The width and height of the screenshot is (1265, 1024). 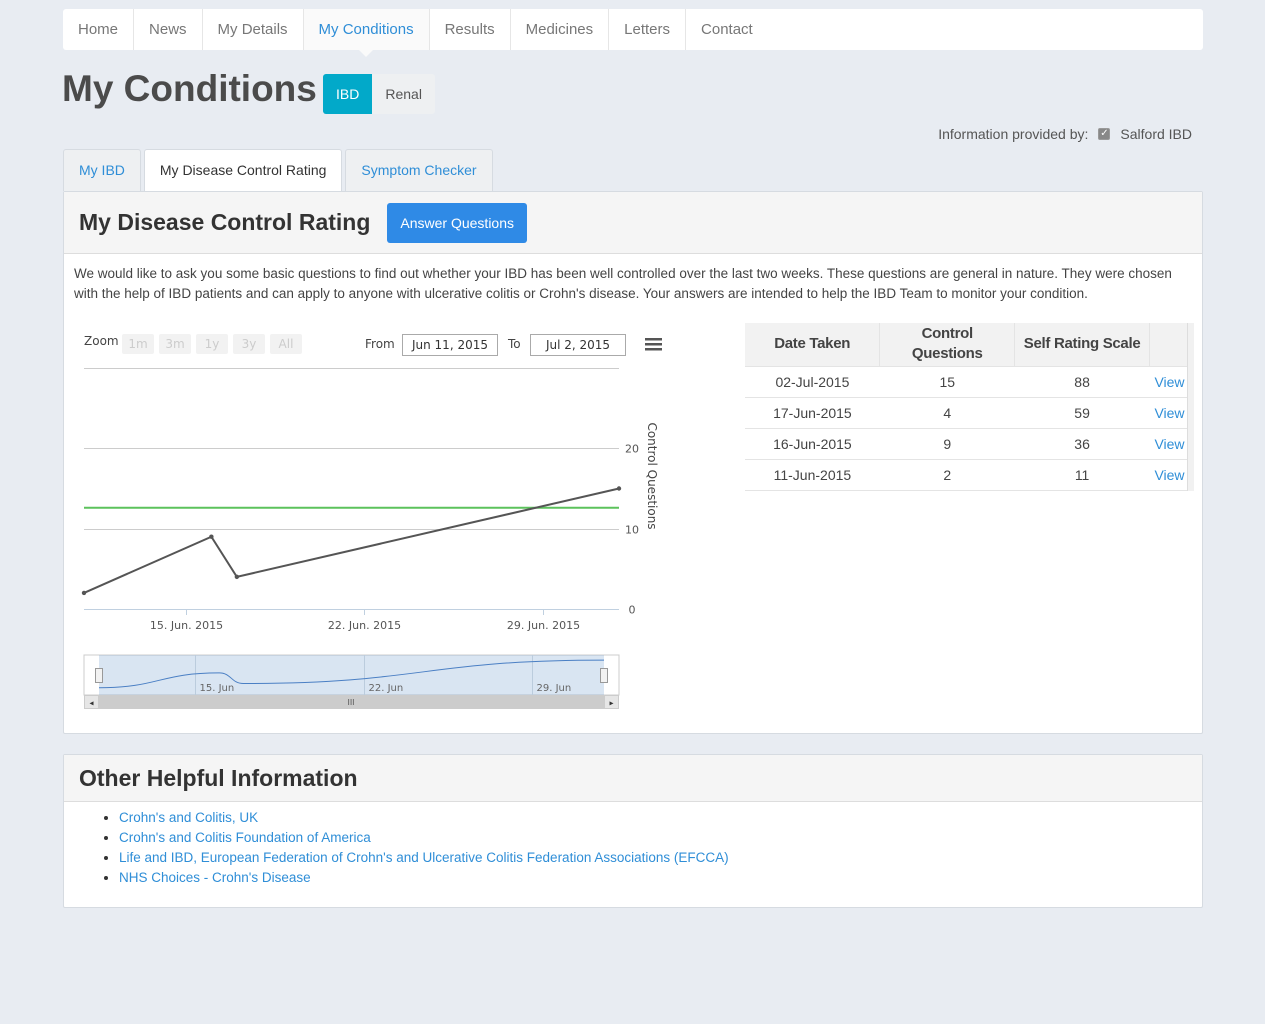 What do you see at coordinates (947, 474) in the screenshot?
I see `cell-control: 2` at bounding box center [947, 474].